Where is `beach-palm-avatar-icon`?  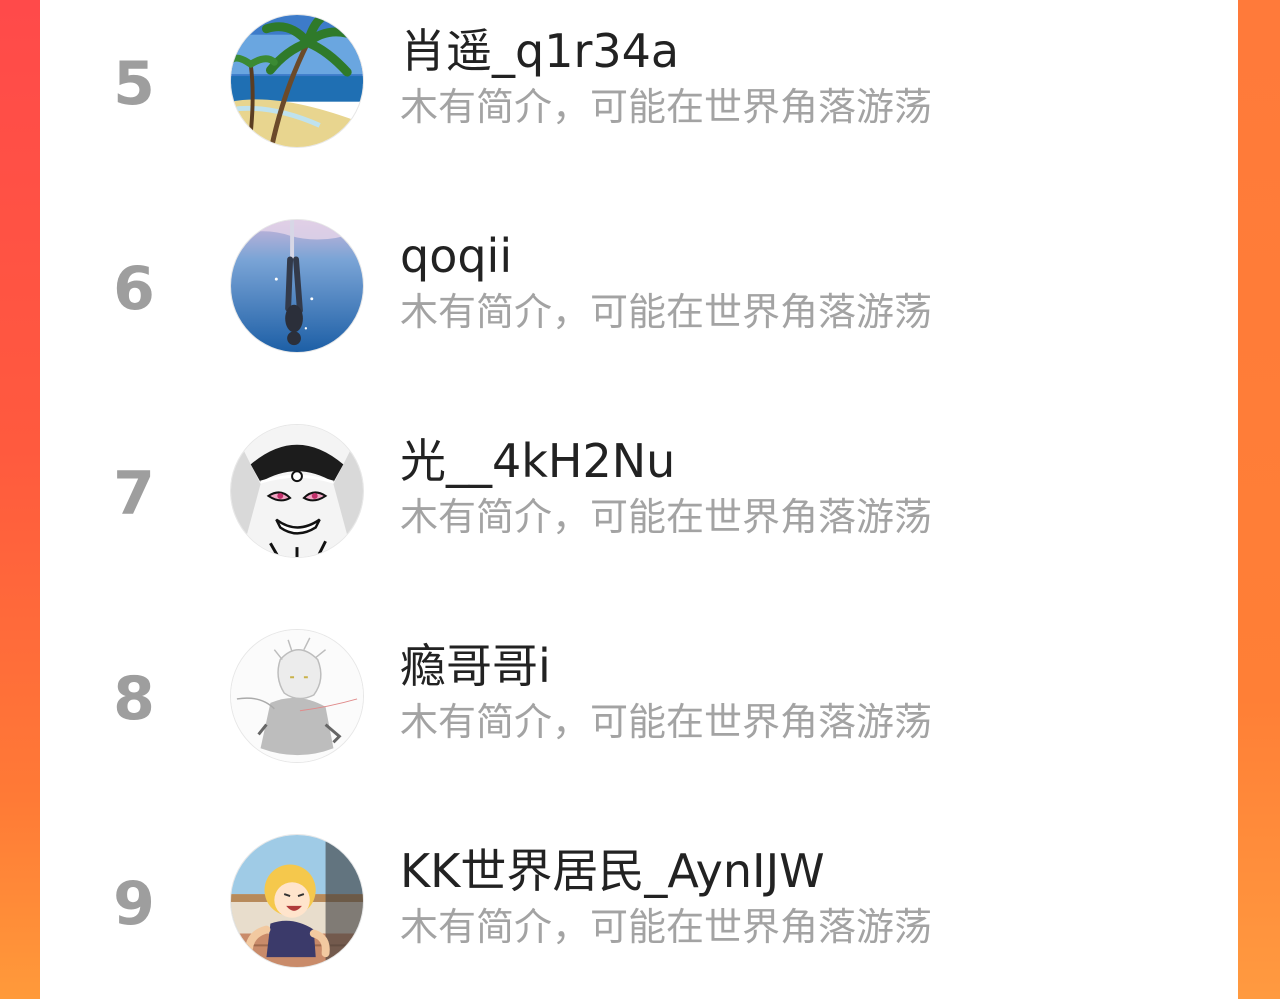 beach-palm-avatar-icon is located at coordinates (297, 81).